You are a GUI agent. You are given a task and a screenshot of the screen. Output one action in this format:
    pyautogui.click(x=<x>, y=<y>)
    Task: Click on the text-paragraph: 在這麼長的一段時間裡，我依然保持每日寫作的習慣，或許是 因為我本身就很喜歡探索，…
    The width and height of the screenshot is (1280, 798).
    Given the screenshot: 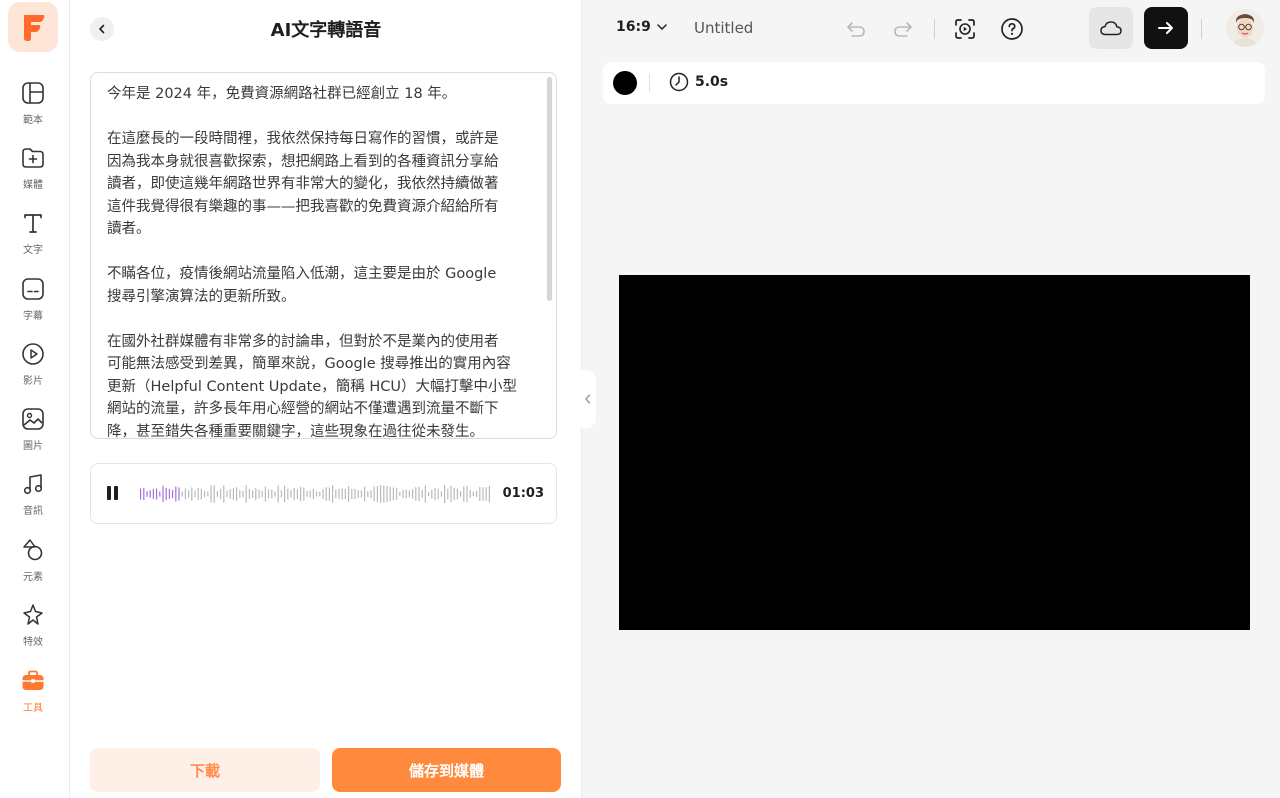 What is the action you would take?
    pyautogui.click(x=303, y=184)
    